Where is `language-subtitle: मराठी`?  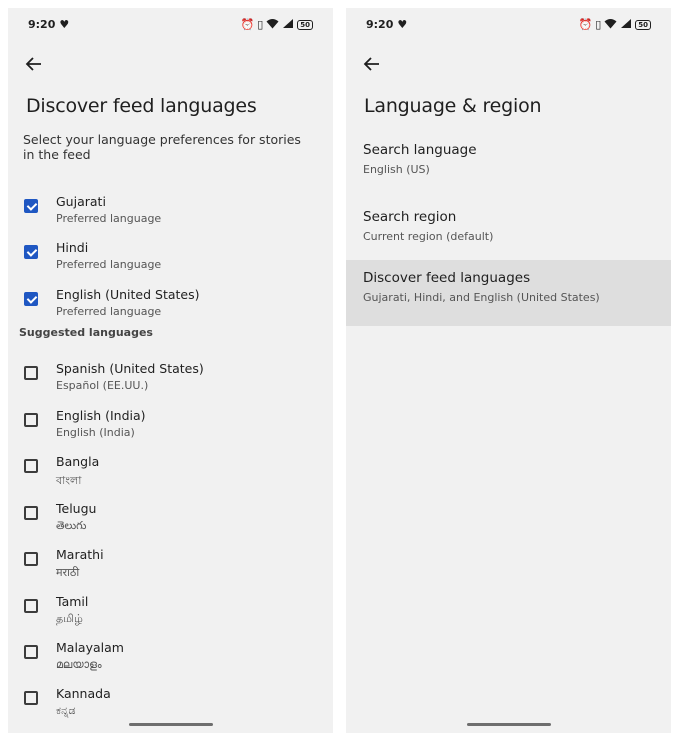 language-subtitle: मराठी is located at coordinates (68, 572).